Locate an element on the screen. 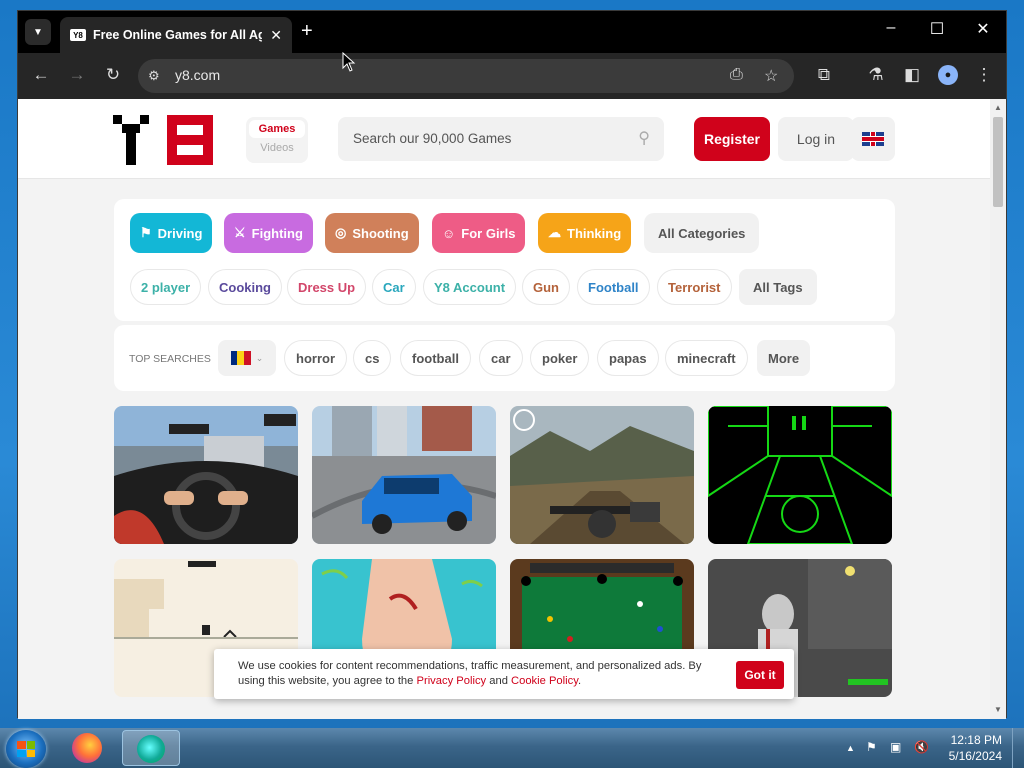  search-term-cs: cs is located at coordinates (372, 358).